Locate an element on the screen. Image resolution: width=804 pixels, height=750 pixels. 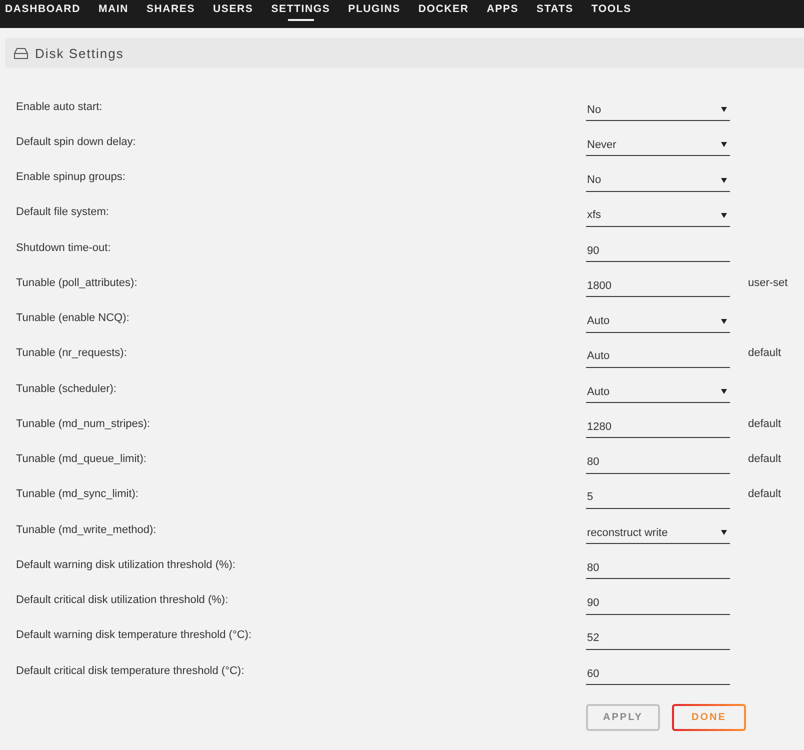
nav-tab: APPS is located at coordinates (502, 11).